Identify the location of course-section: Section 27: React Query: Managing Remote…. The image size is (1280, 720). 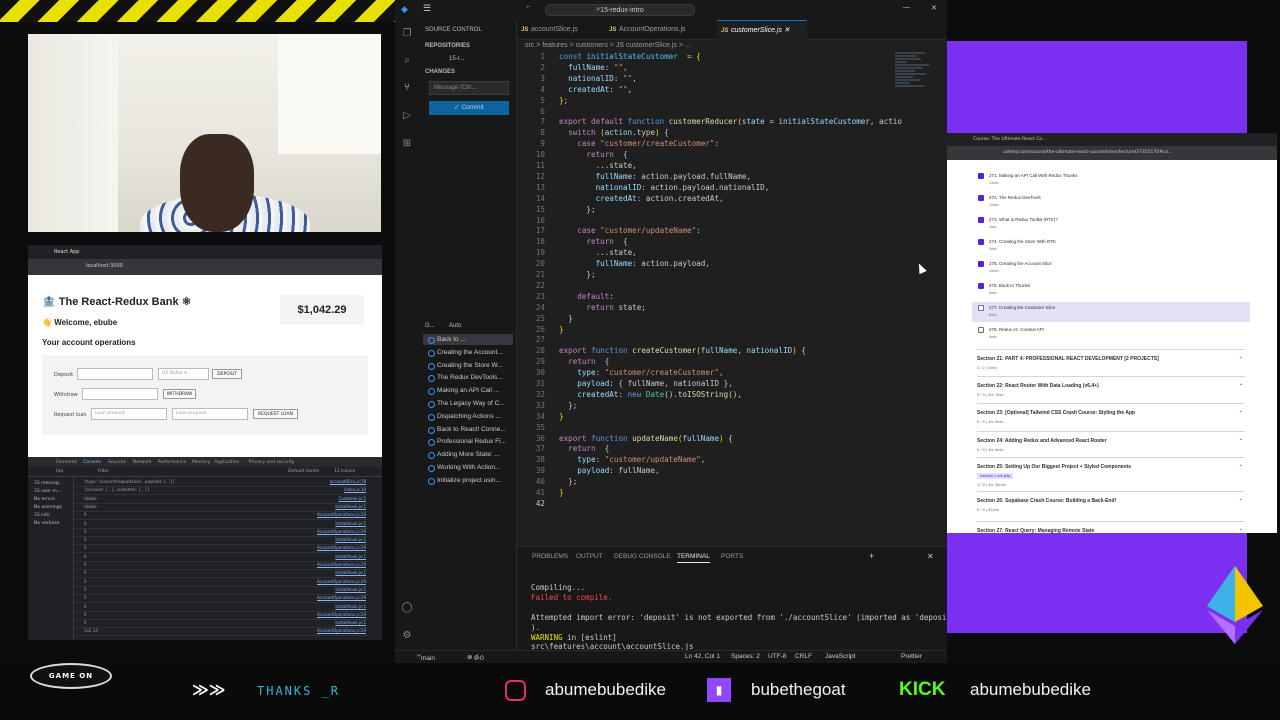
(1111, 527).